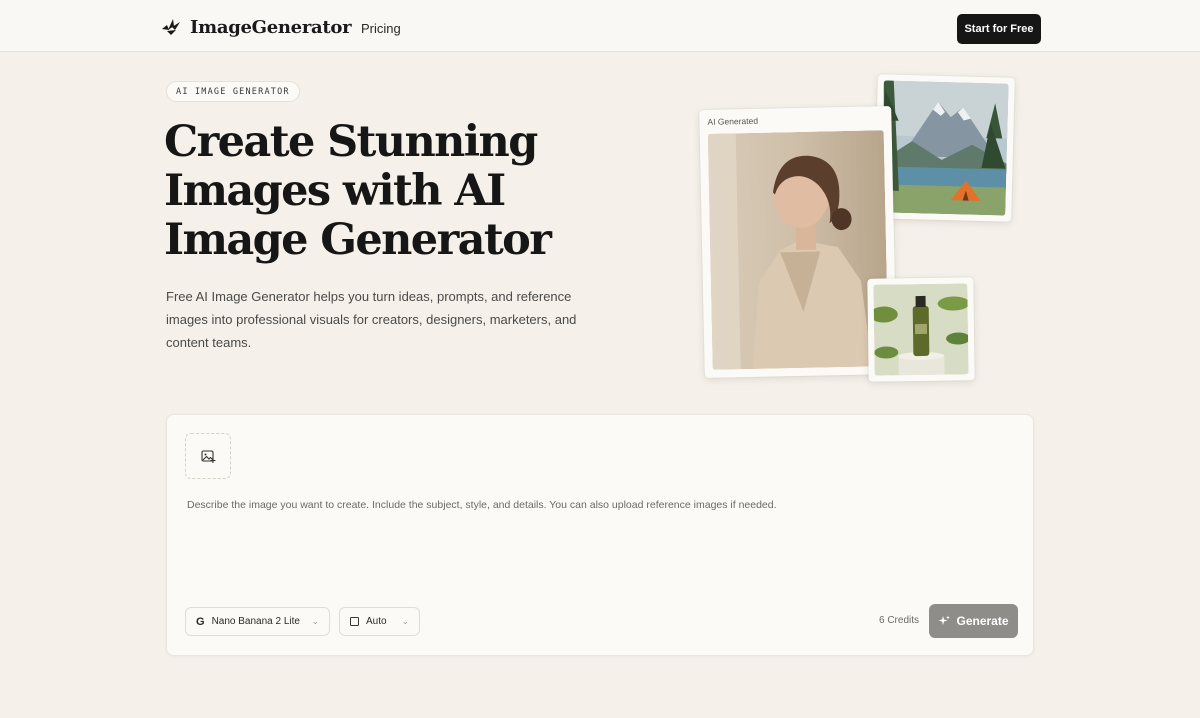 The width and height of the screenshot is (1200, 718). Describe the element at coordinates (351, 142) in the screenshot. I see `hero-title-line-1: Create Stunning` at that location.